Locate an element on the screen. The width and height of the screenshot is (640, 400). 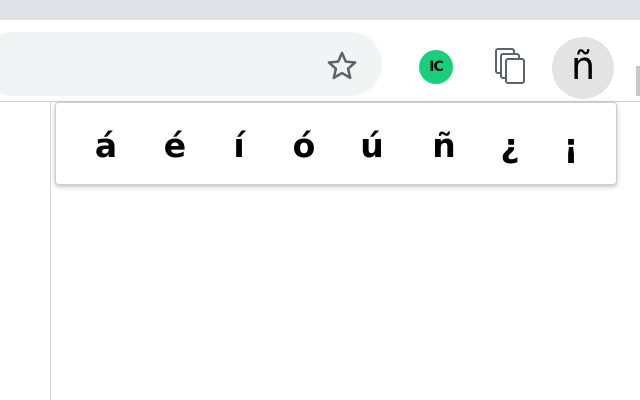
char-n-tilde-button: ñ is located at coordinates (444, 145).